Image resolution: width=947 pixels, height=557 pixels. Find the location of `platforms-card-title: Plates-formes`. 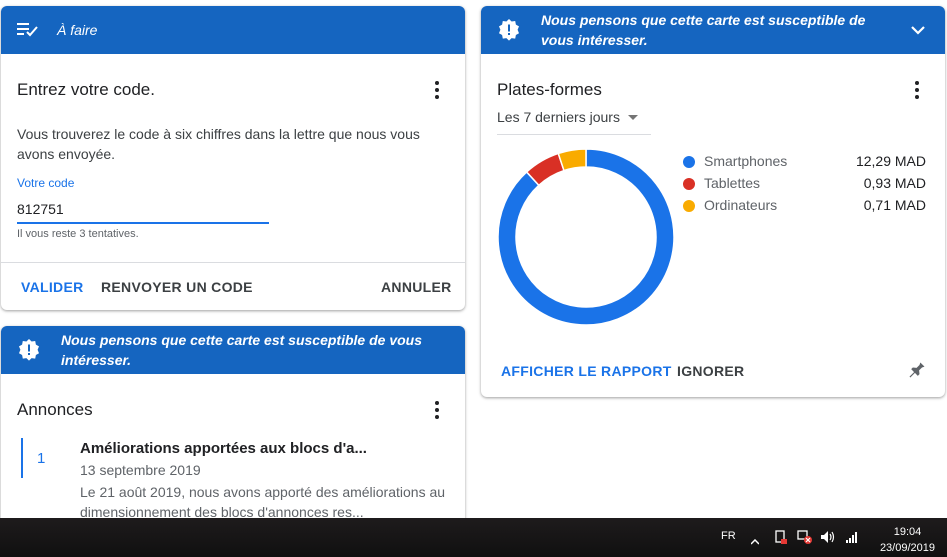

platforms-card-title: Plates-formes is located at coordinates (549, 89).